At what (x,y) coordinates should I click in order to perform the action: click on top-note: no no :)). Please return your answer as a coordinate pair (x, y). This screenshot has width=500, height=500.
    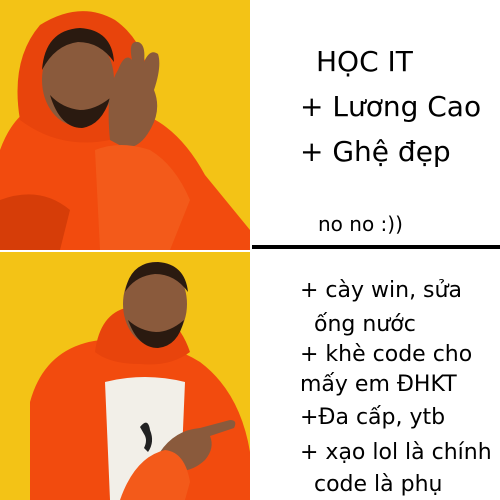
    Looking at the image, I should click on (360, 224).